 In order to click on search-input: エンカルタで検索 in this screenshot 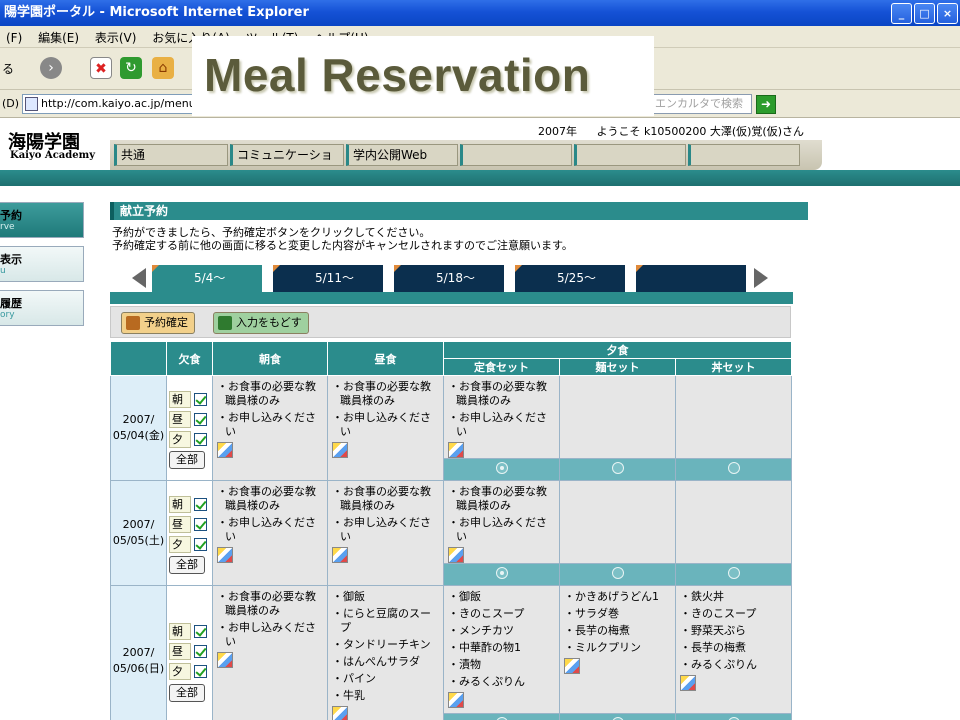, I will do `click(701, 104)`.